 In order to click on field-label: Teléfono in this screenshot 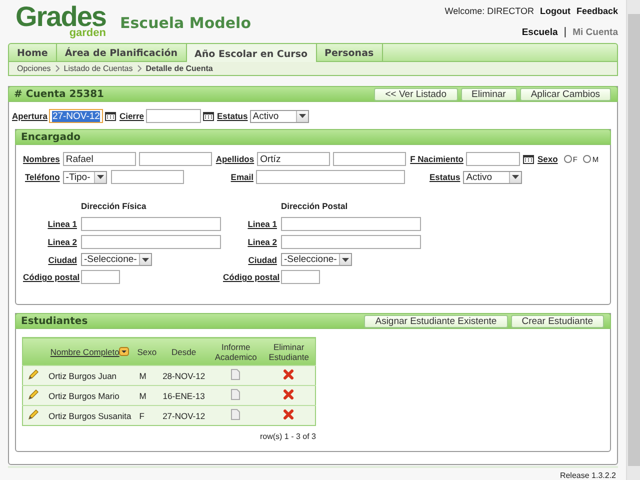, I will do `click(42, 177)`.